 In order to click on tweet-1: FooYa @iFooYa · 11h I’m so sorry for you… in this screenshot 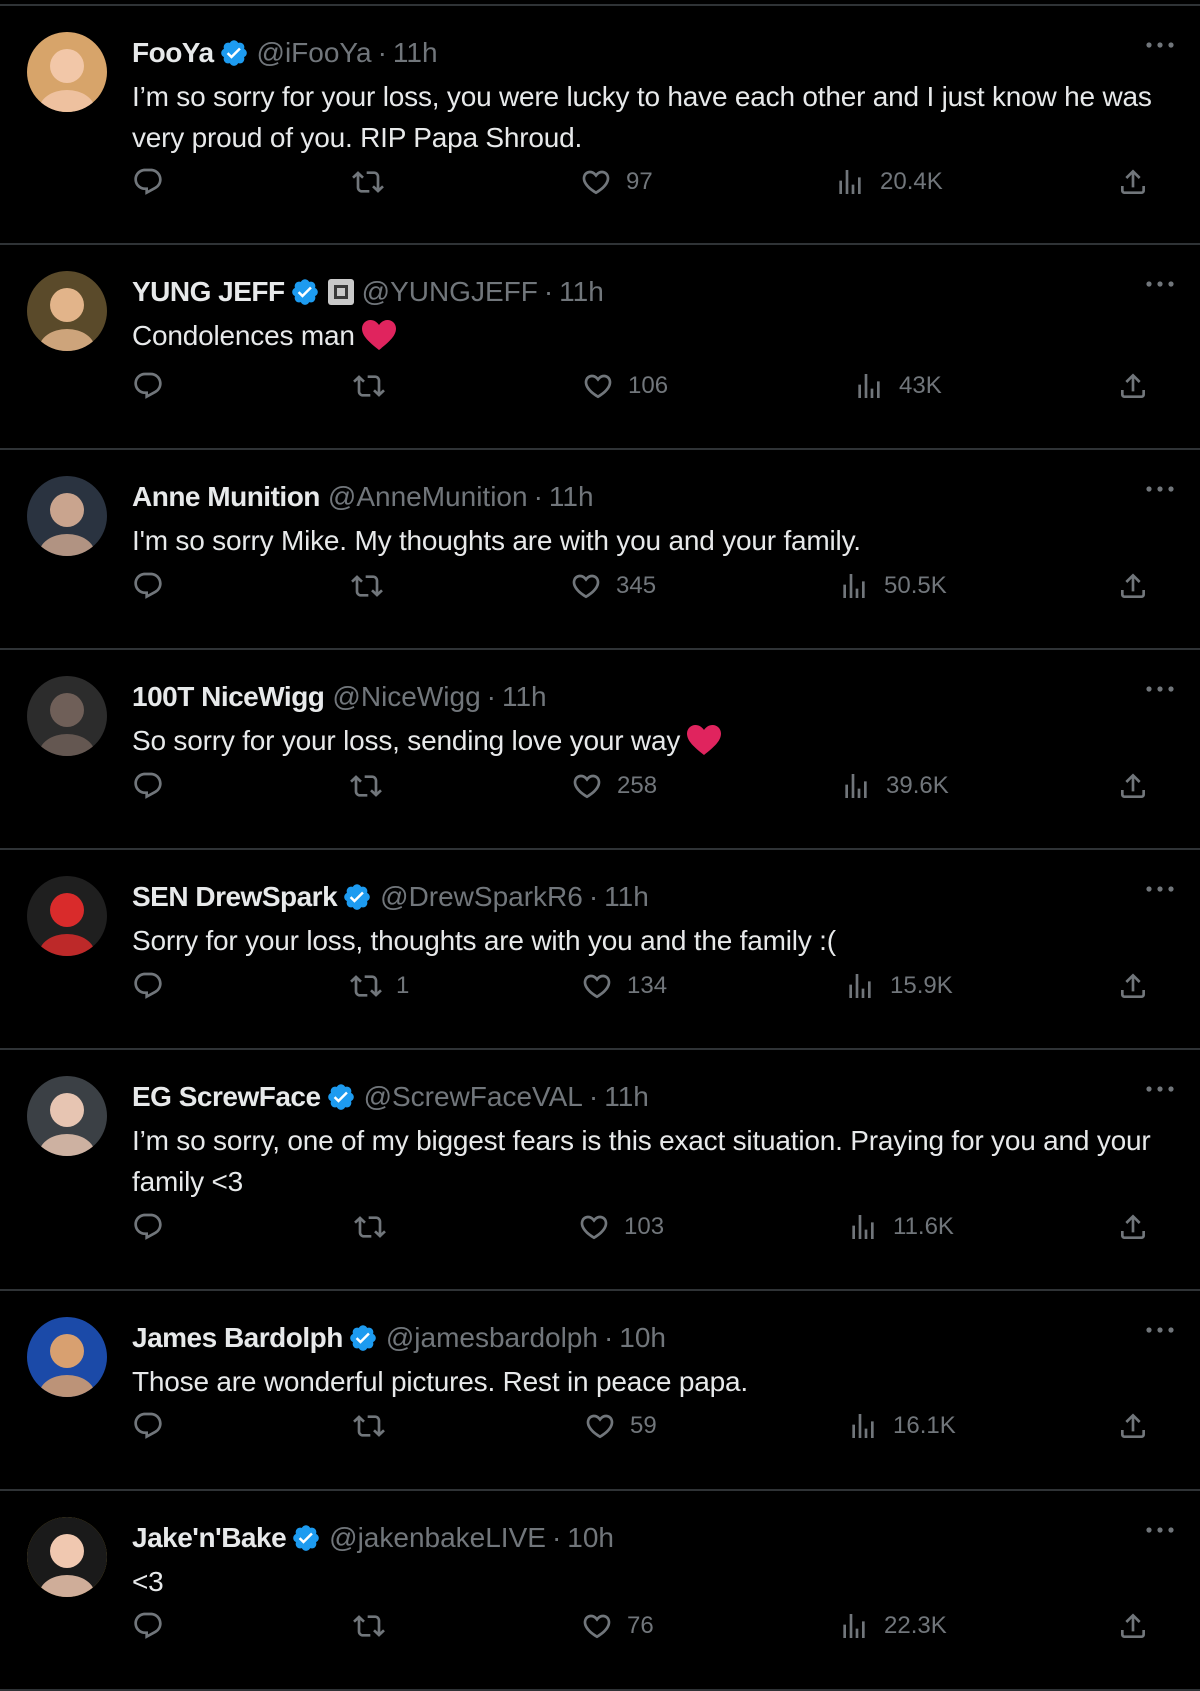, I will do `click(600, 124)`.